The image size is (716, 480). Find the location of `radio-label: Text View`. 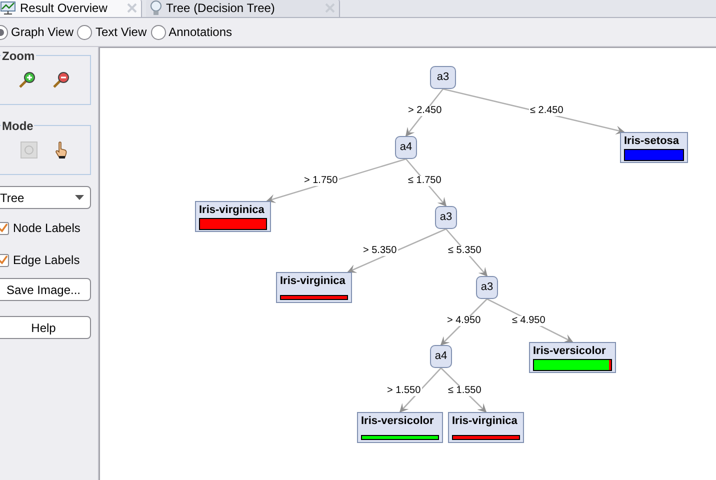

radio-label: Text View is located at coordinates (121, 32).